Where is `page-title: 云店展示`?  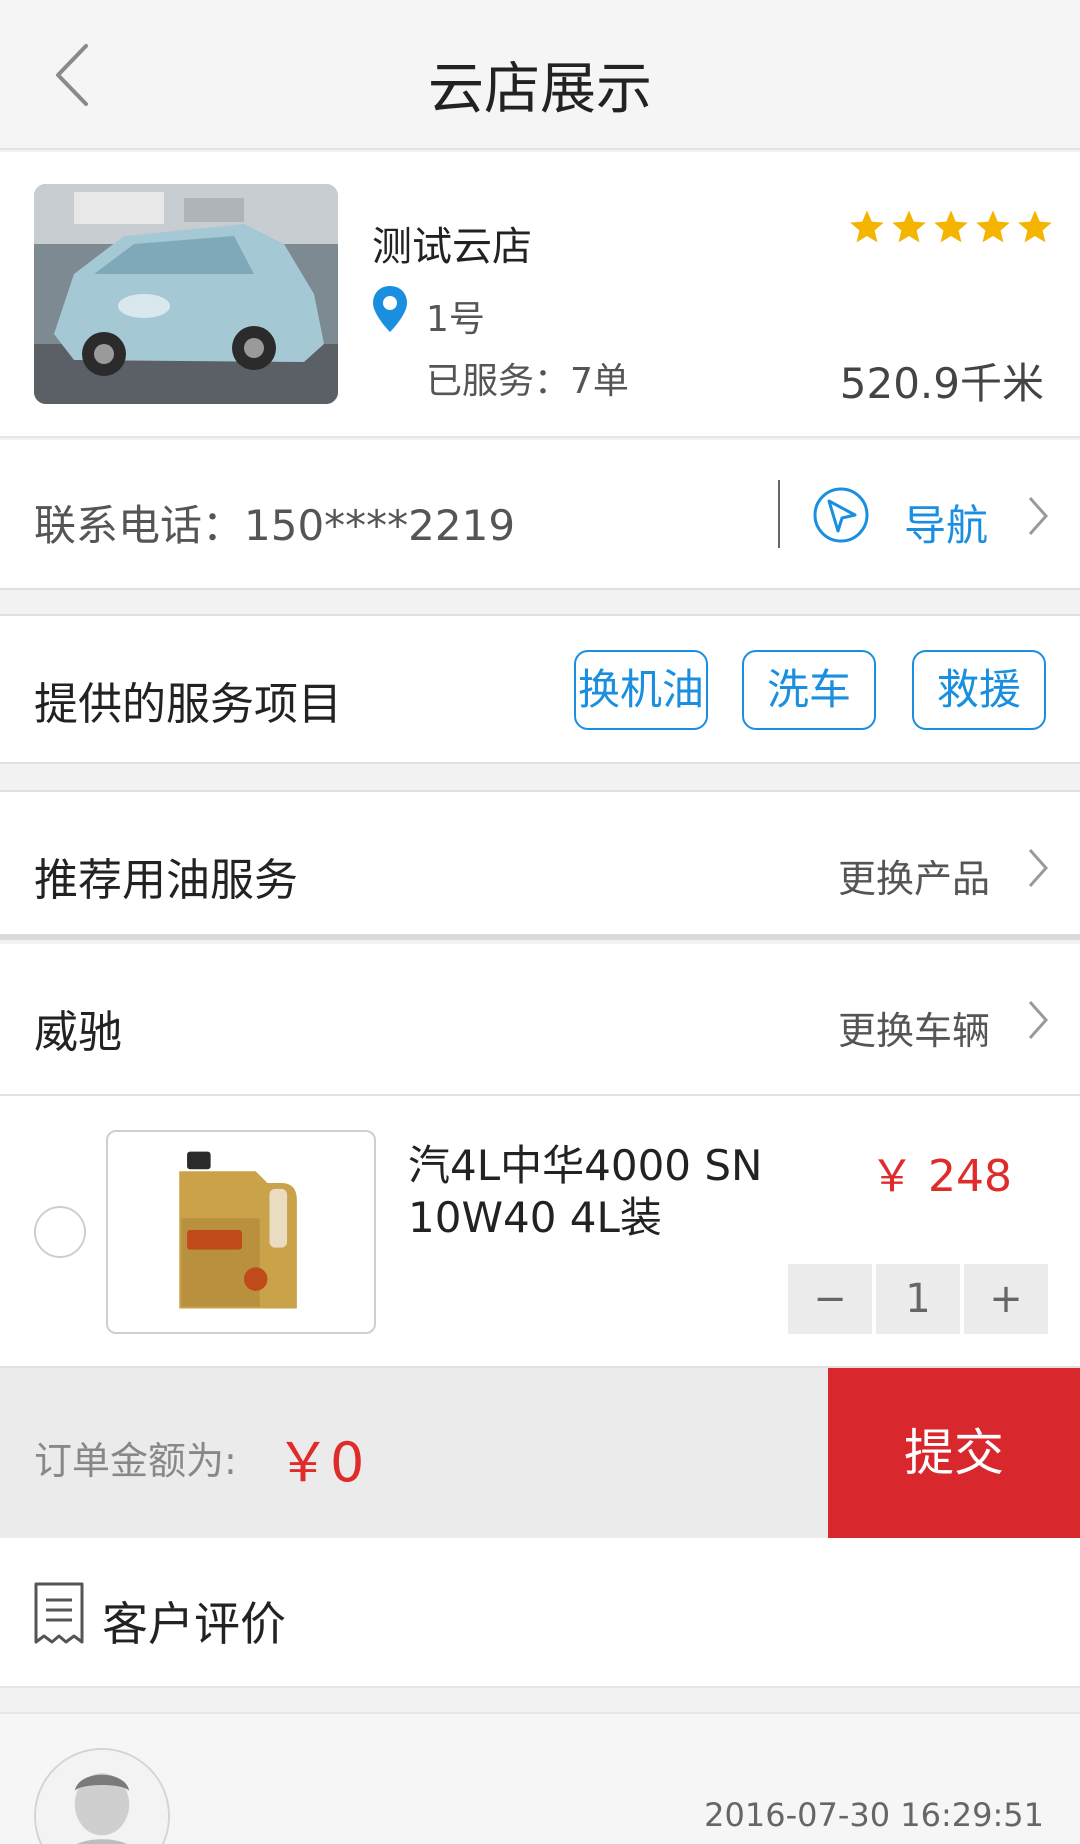
page-title: 云店展示 is located at coordinates (540, 89).